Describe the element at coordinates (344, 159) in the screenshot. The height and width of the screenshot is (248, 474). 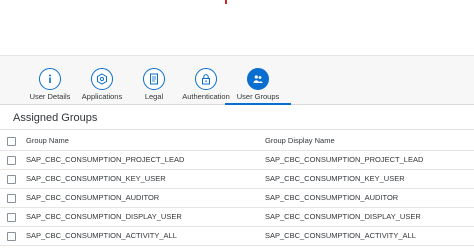
I see `group-display-name-cell: SAP_CBC_CONSUMPTION_PROJECT_LEAD` at that location.